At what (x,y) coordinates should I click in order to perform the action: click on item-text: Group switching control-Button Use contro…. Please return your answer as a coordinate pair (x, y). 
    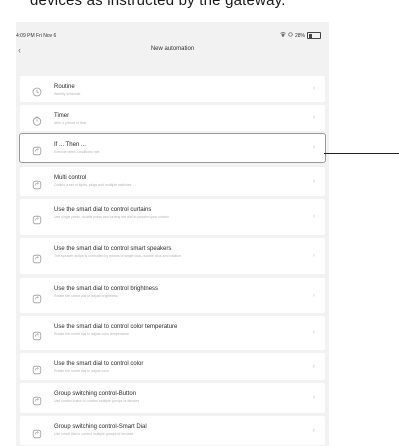
    Looking at the image, I should click on (154, 397).